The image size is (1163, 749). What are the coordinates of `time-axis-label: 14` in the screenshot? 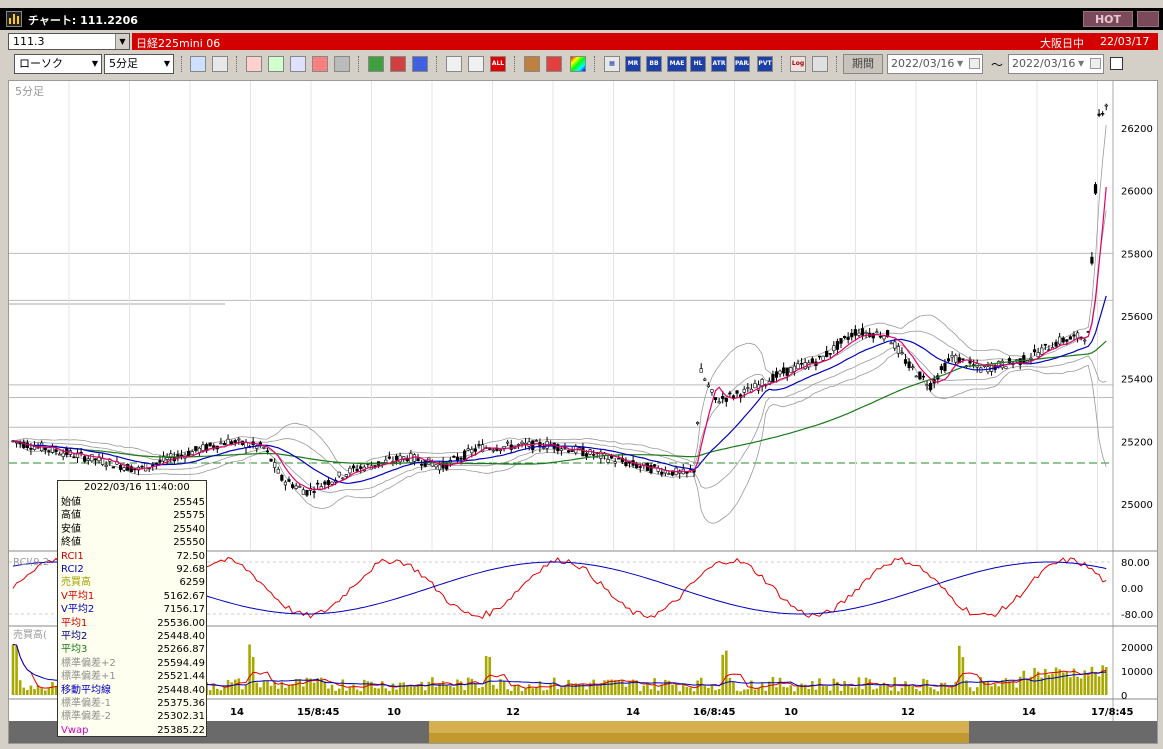 It's located at (237, 712).